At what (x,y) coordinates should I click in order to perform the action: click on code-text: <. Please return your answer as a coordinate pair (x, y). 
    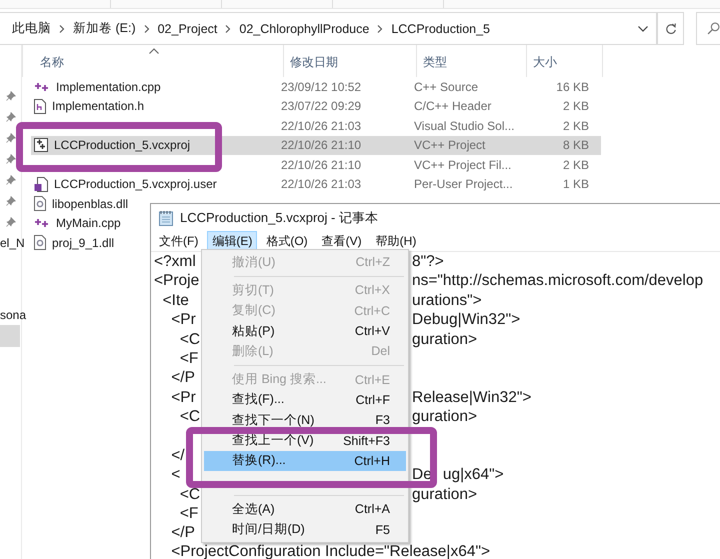
    Looking at the image, I should click on (175, 475).